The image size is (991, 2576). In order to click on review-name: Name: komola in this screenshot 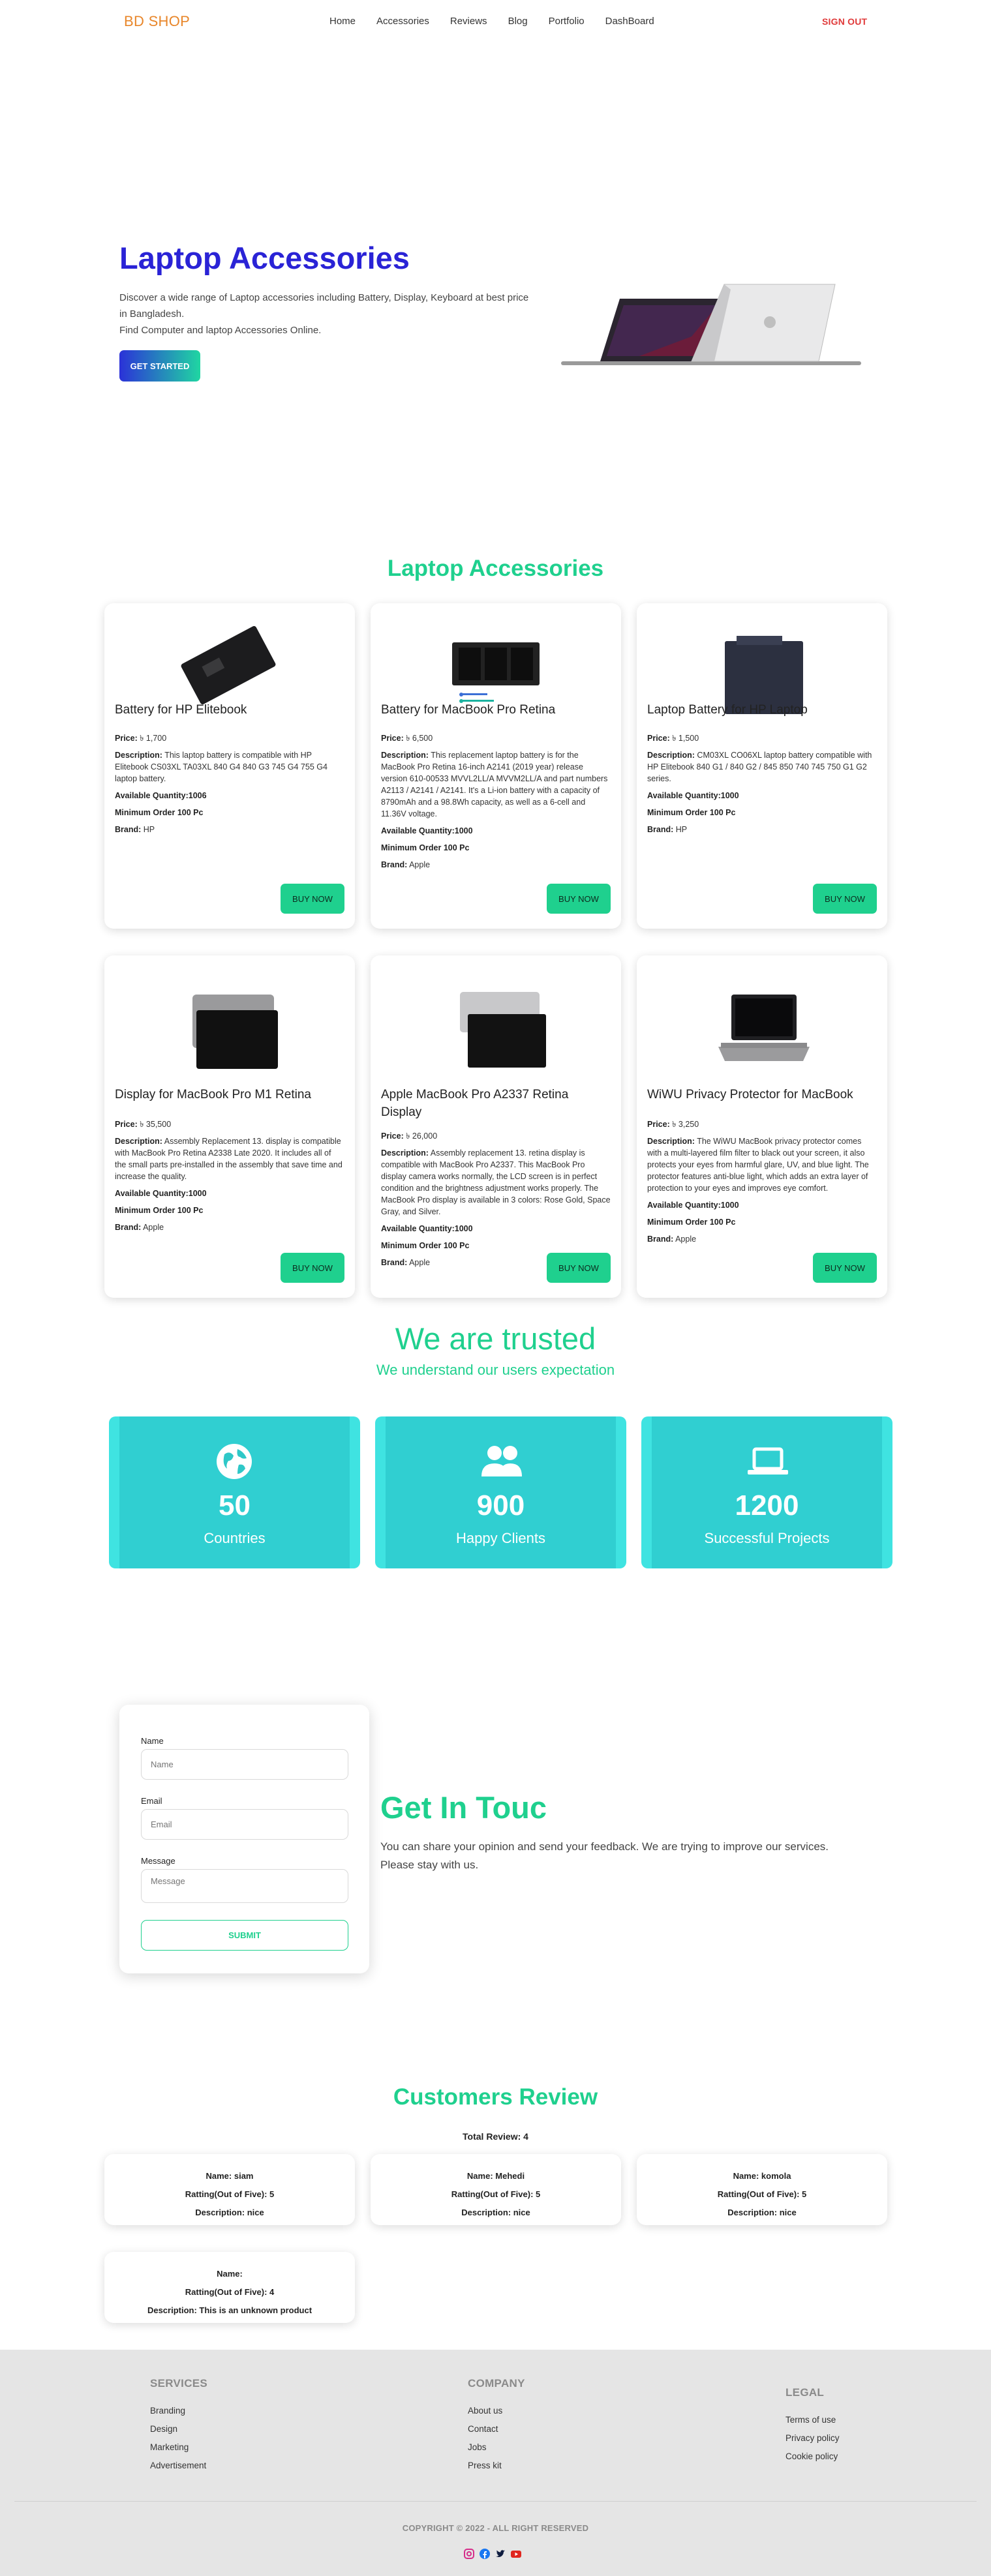, I will do `click(762, 2176)`.